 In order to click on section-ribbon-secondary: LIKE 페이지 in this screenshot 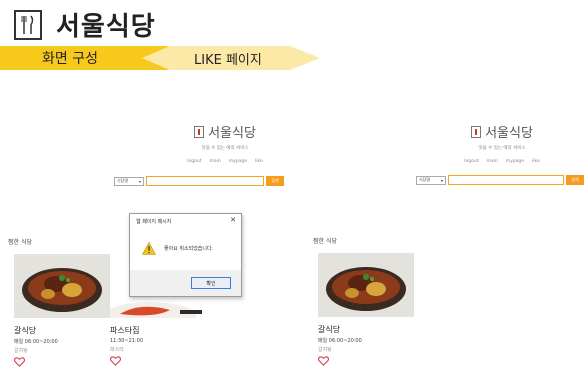, I will do `click(230, 58)`.